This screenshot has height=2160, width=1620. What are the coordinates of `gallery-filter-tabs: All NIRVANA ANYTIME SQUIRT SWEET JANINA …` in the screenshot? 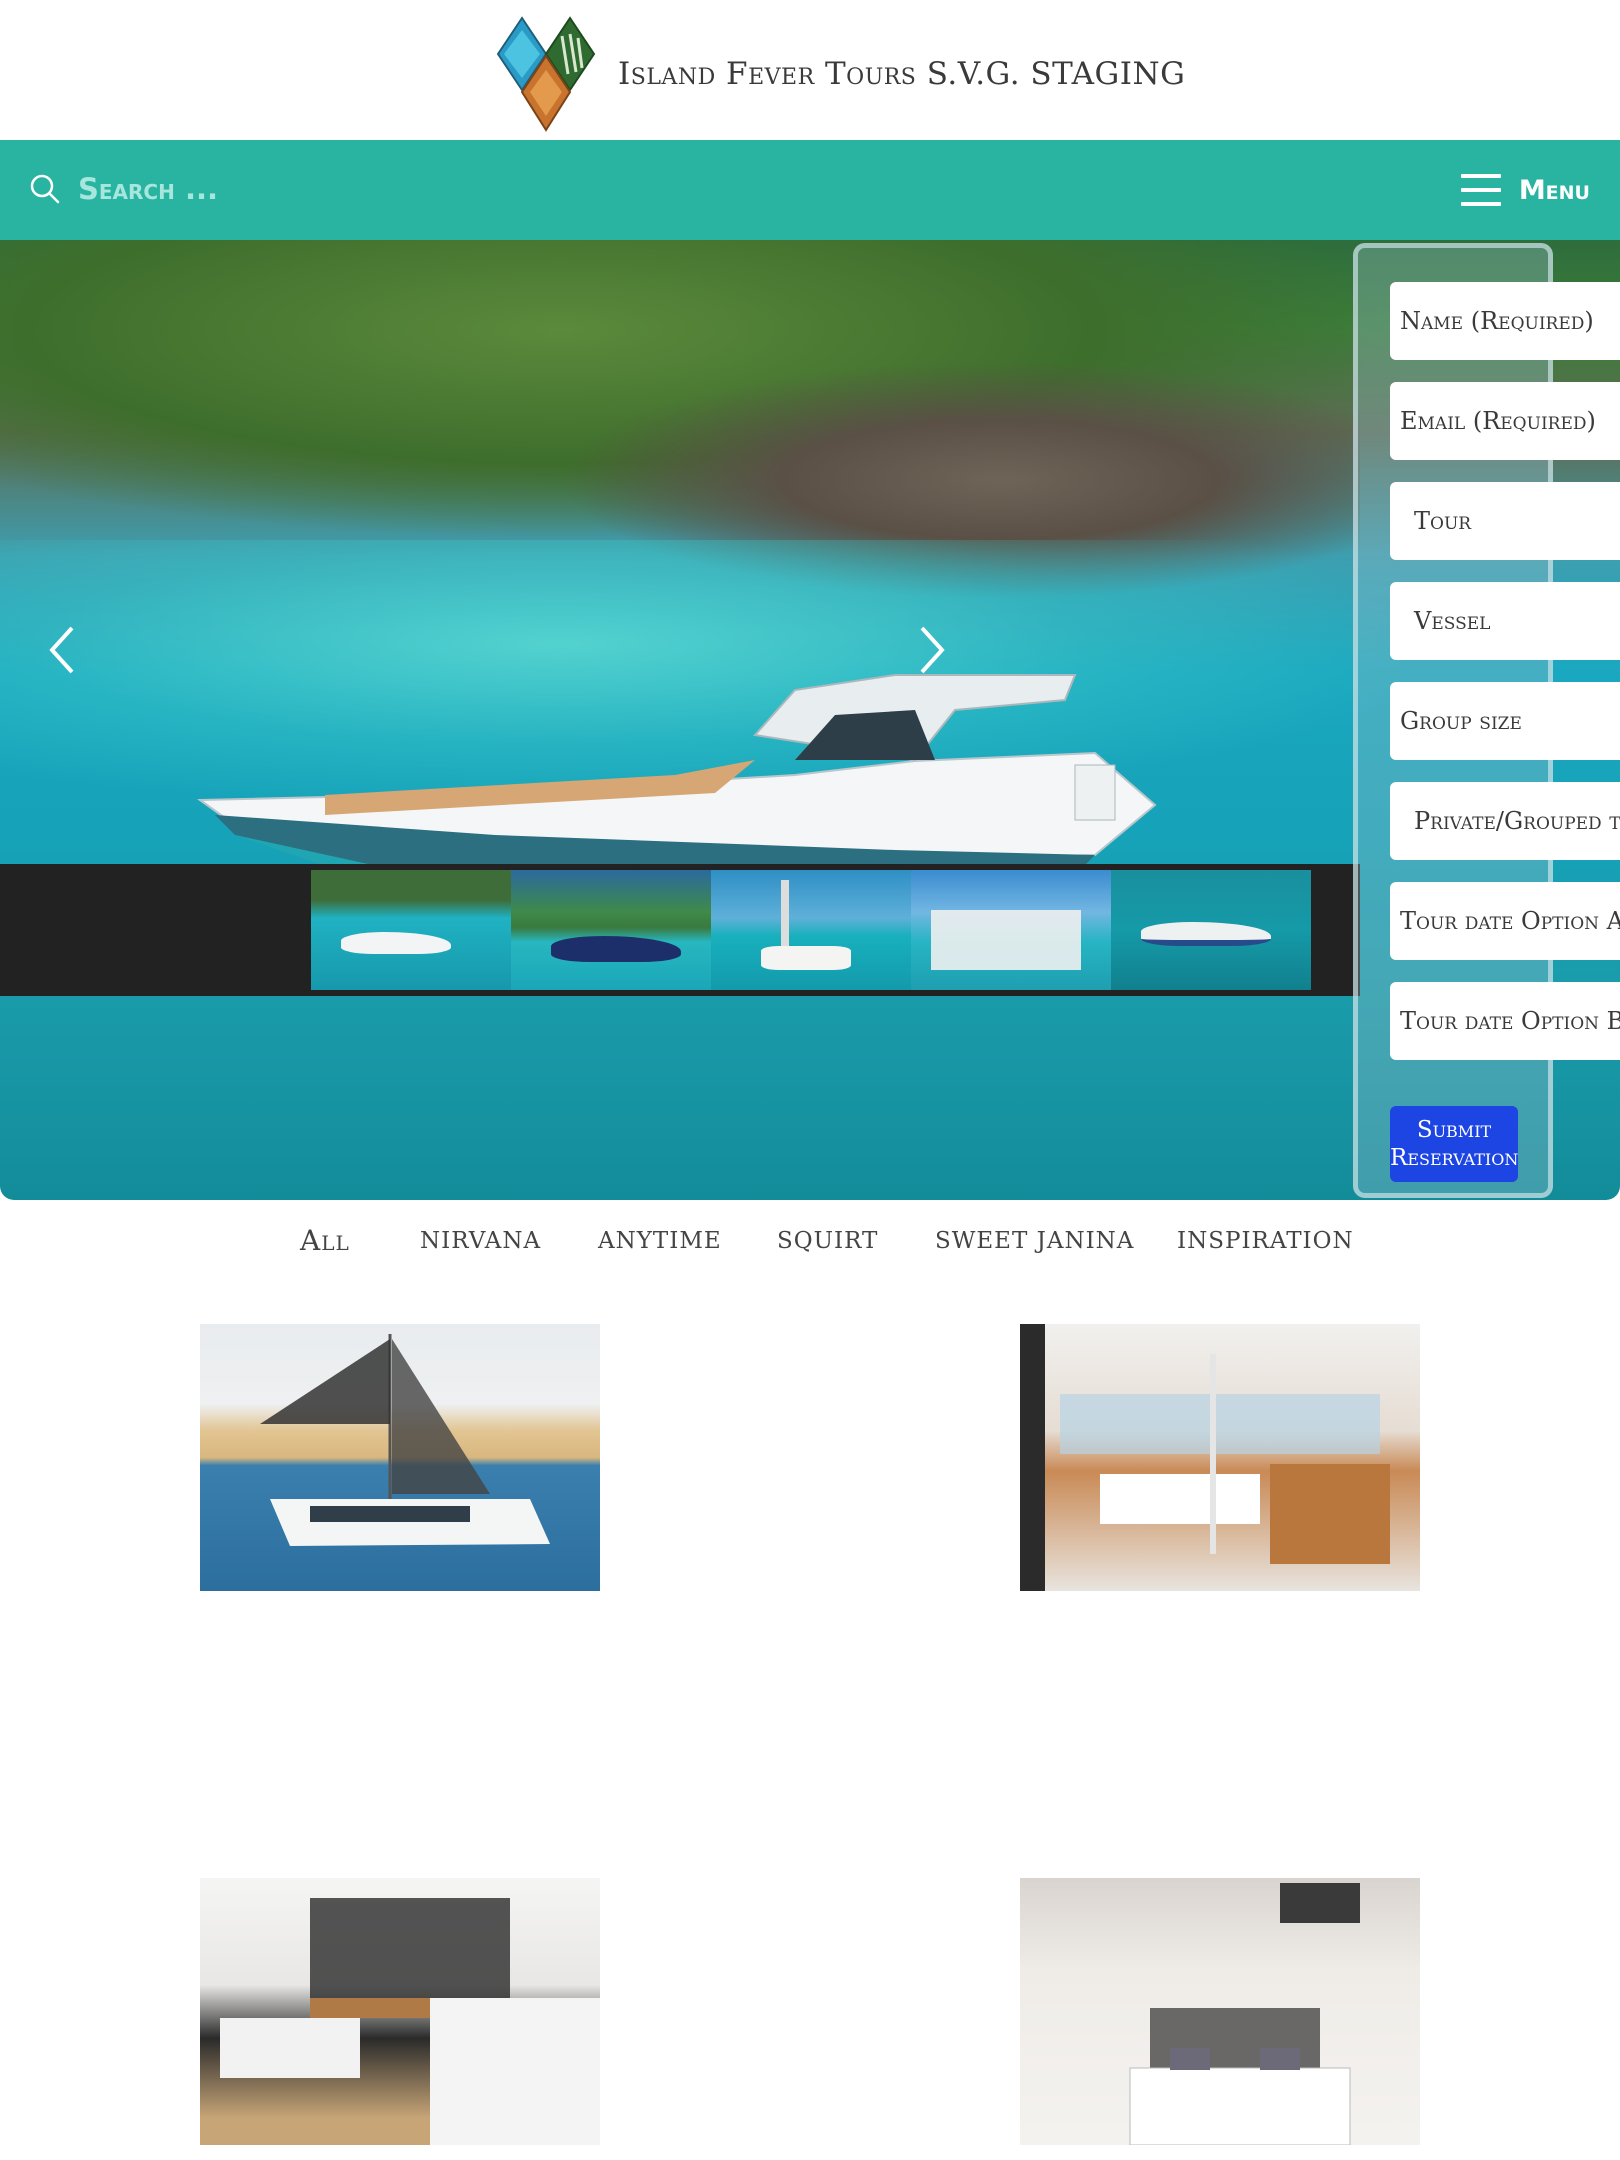 It's located at (810, 1251).